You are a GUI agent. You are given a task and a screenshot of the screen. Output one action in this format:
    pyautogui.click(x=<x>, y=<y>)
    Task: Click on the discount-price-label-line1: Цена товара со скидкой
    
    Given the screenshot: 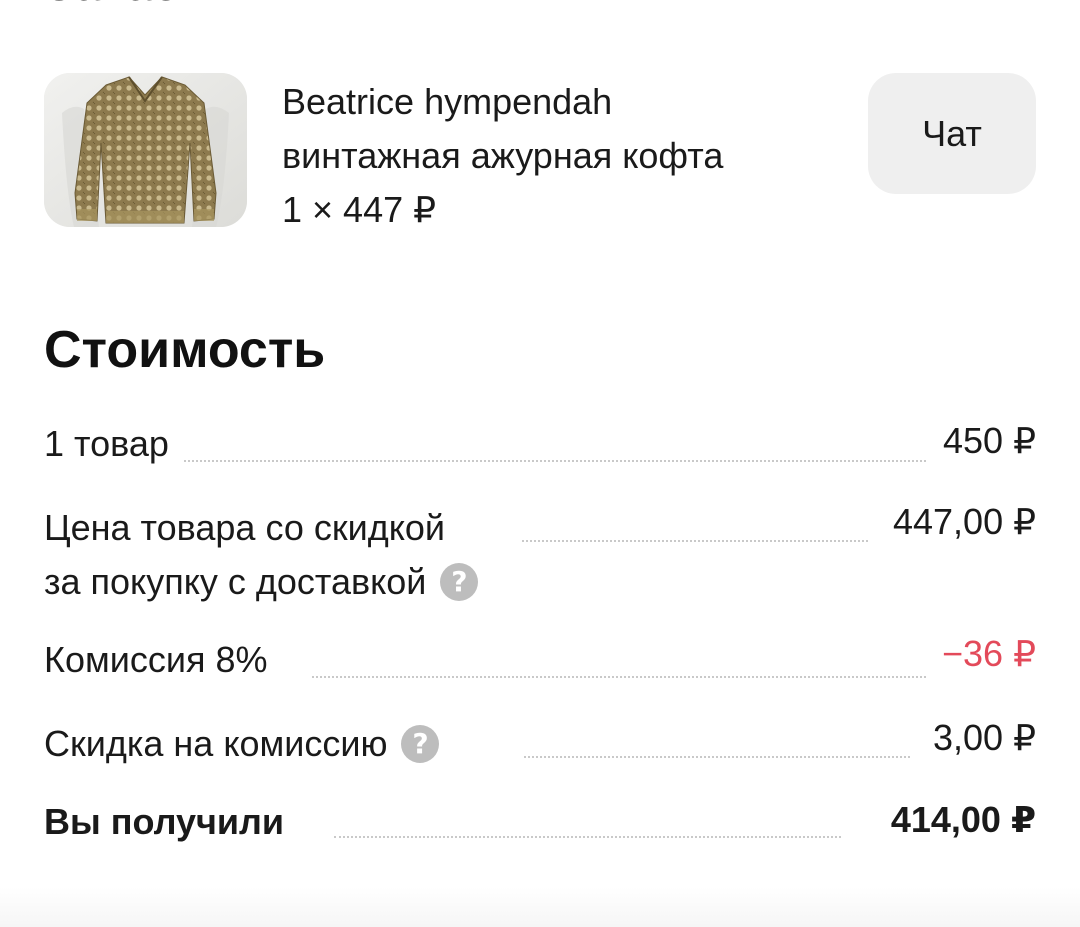 What is the action you would take?
    pyautogui.click(x=248, y=528)
    